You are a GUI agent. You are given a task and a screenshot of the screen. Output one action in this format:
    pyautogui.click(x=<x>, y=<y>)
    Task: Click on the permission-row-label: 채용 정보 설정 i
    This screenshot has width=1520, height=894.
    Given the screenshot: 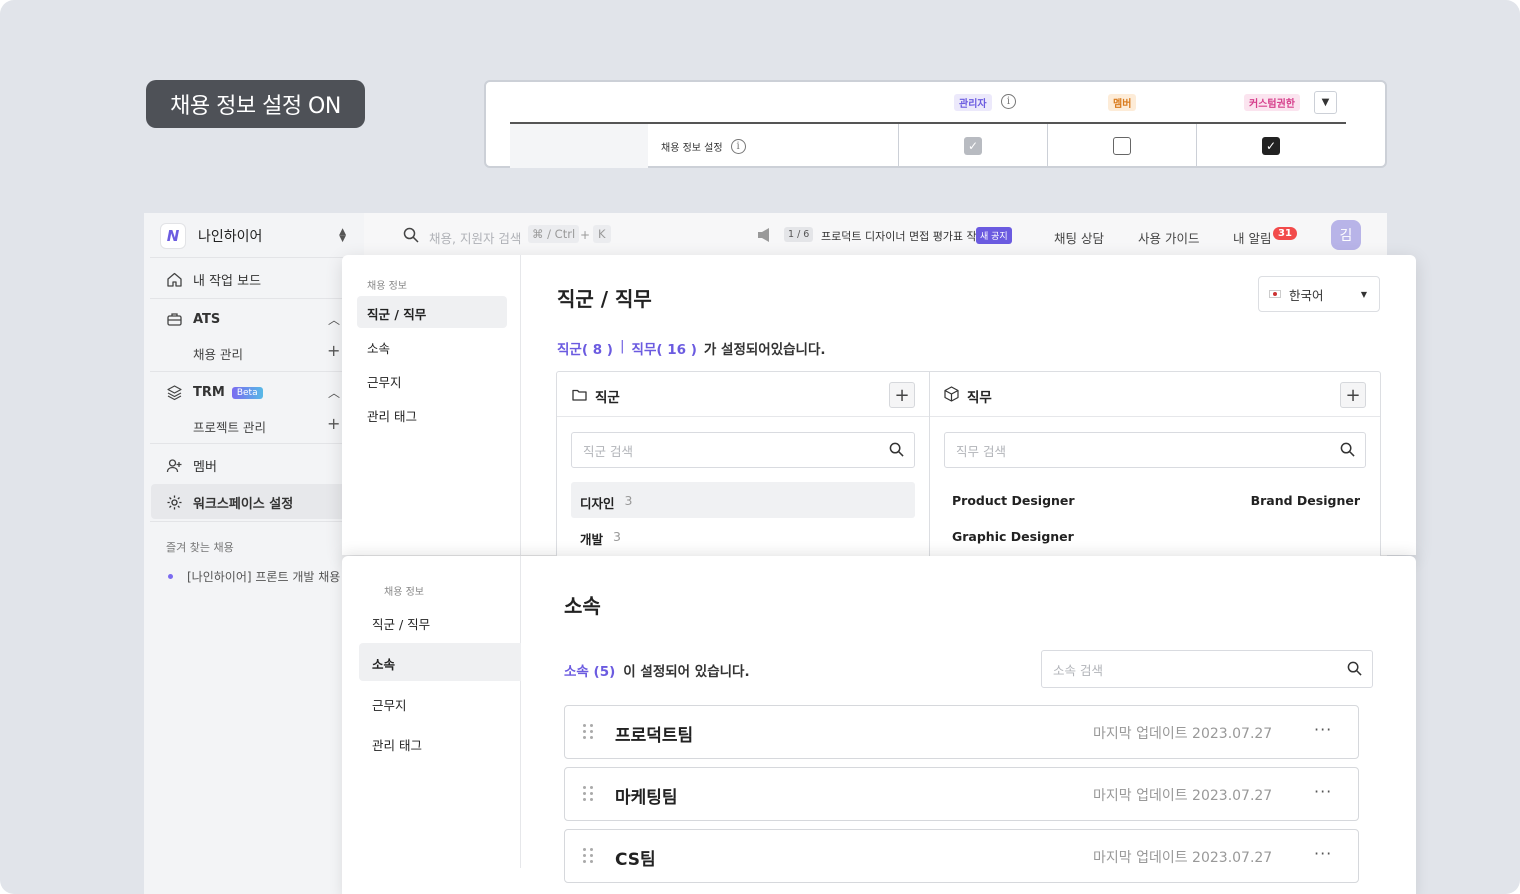 What is the action you would take?
    pyautogui.click(x=703, y=146)
    